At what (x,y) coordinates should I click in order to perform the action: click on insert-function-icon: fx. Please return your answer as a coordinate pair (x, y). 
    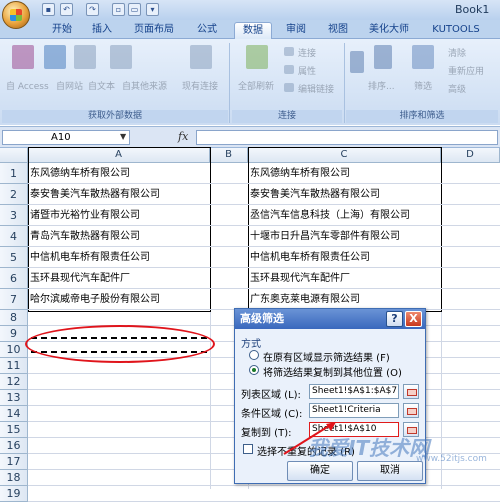
    Looking at the image, I should click on (183, 136).